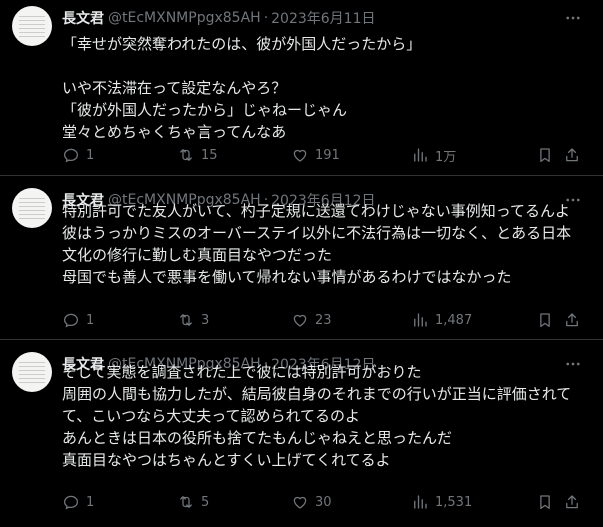 The height and width of the screenshot is (527, 603). I want to click on more-options-button, so click(573, 18).